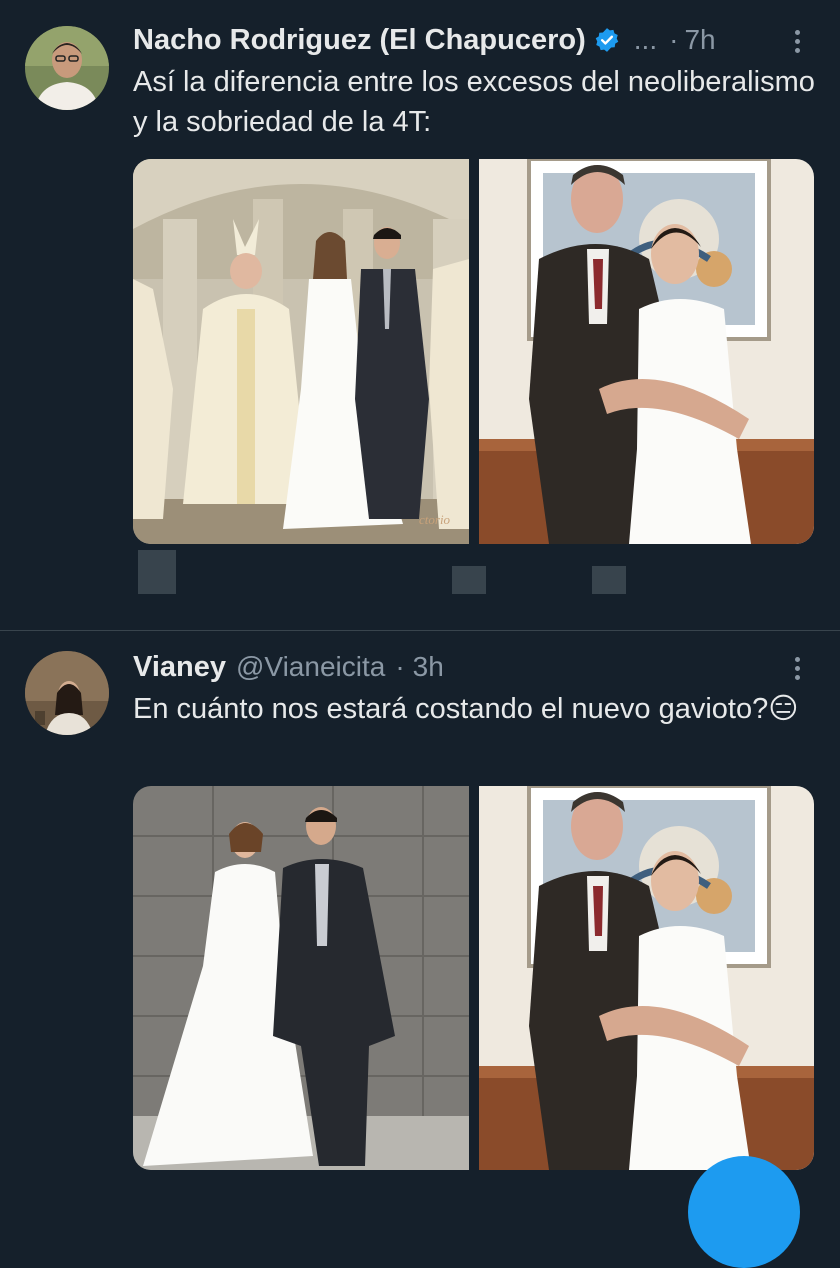 This screenshot has height=1268, width=840. What do you see at coordinates (179, 667) in the screenshot?
I see `author-name: Vianey` at bounding box center [179, 667].